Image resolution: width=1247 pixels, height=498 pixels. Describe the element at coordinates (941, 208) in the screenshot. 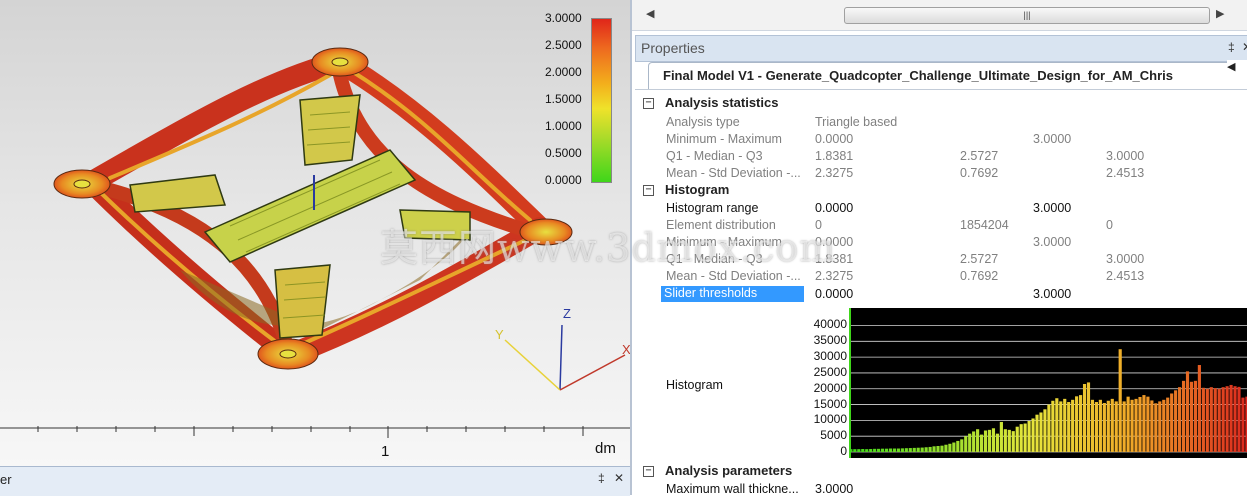

I see `property-row: Histogram range 0.0000 3.0000` at that location.